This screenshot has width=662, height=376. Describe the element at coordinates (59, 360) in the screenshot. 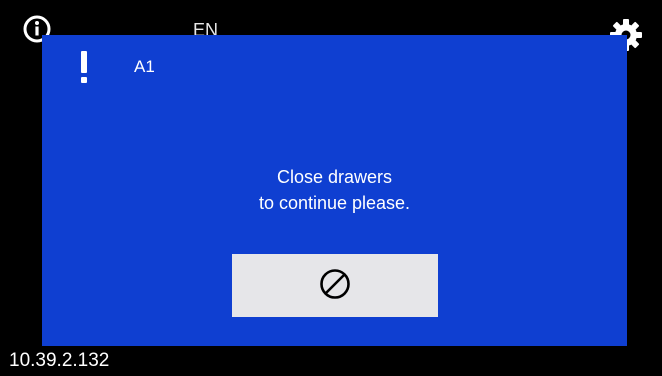

I see `ip-address-label: 10.39.2.132` at that location.